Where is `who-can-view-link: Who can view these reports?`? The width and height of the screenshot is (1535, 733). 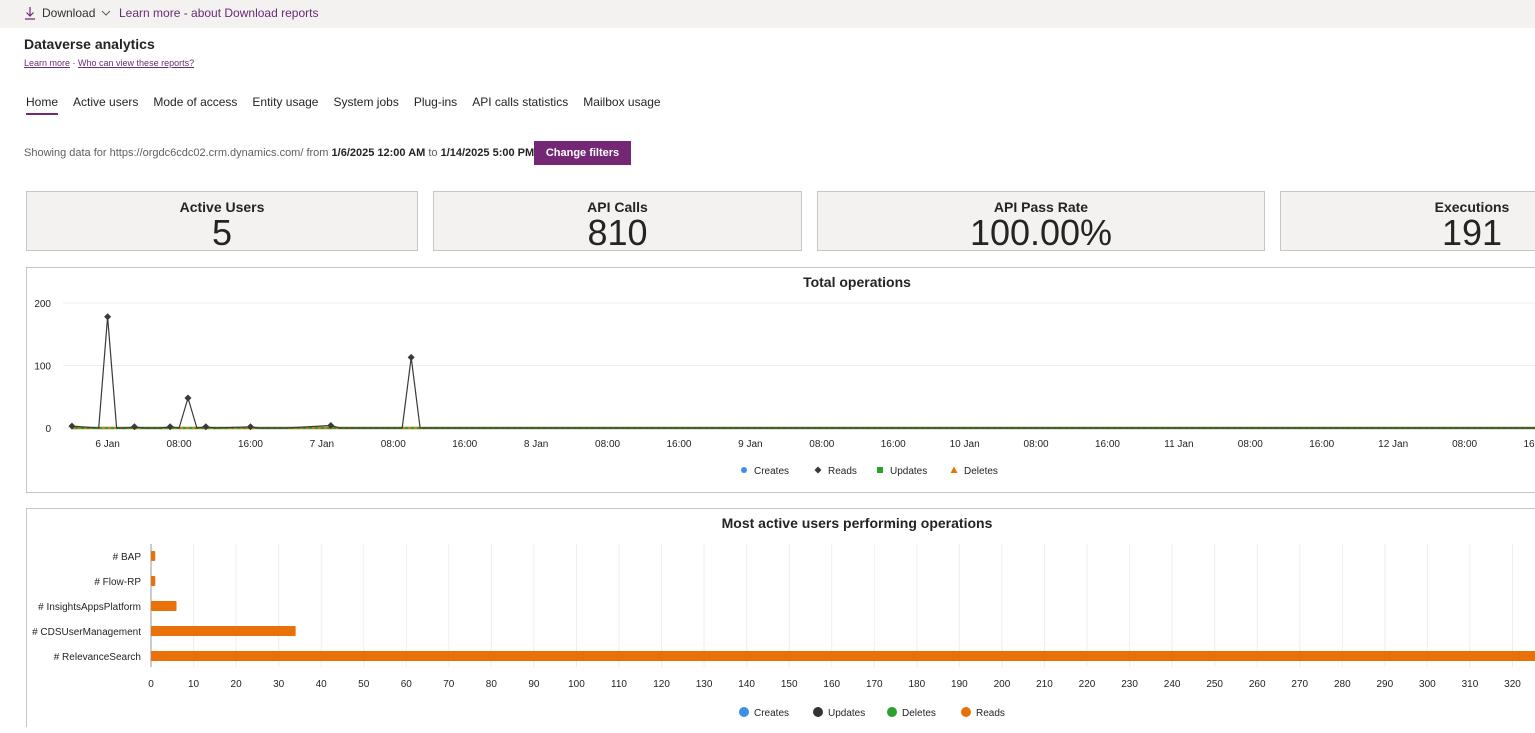
who-can-view-link: Who can view these reports? is located at coordinates (136, 63).